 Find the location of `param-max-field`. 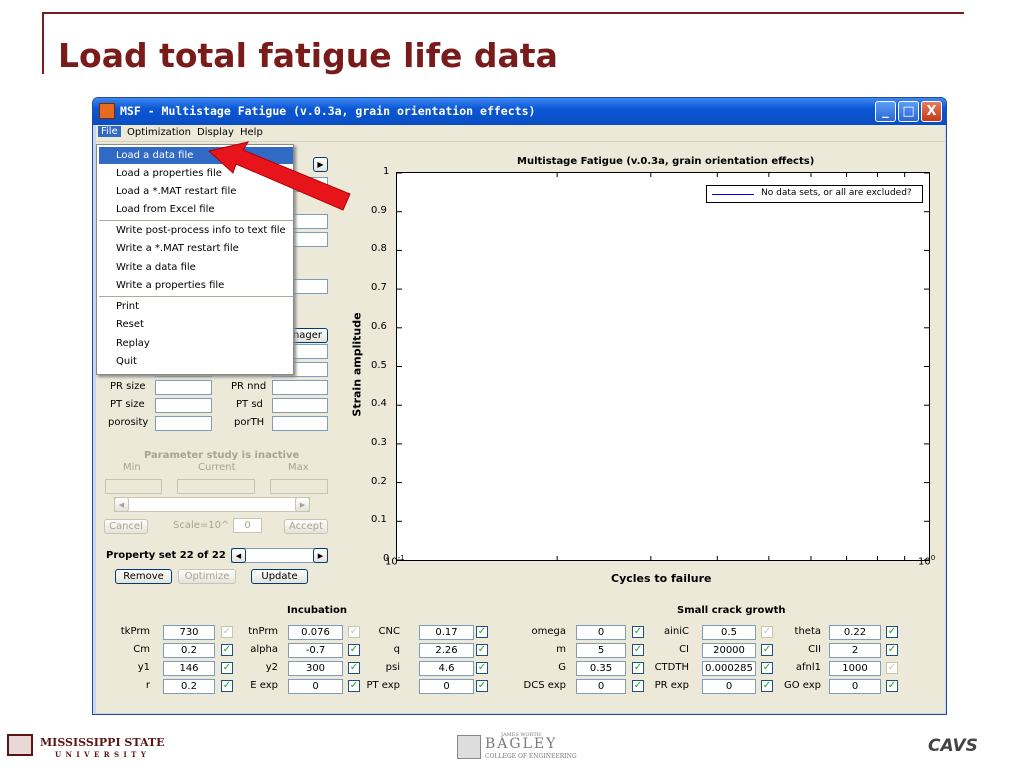

param-max-field is located at coordinates (299, 486).